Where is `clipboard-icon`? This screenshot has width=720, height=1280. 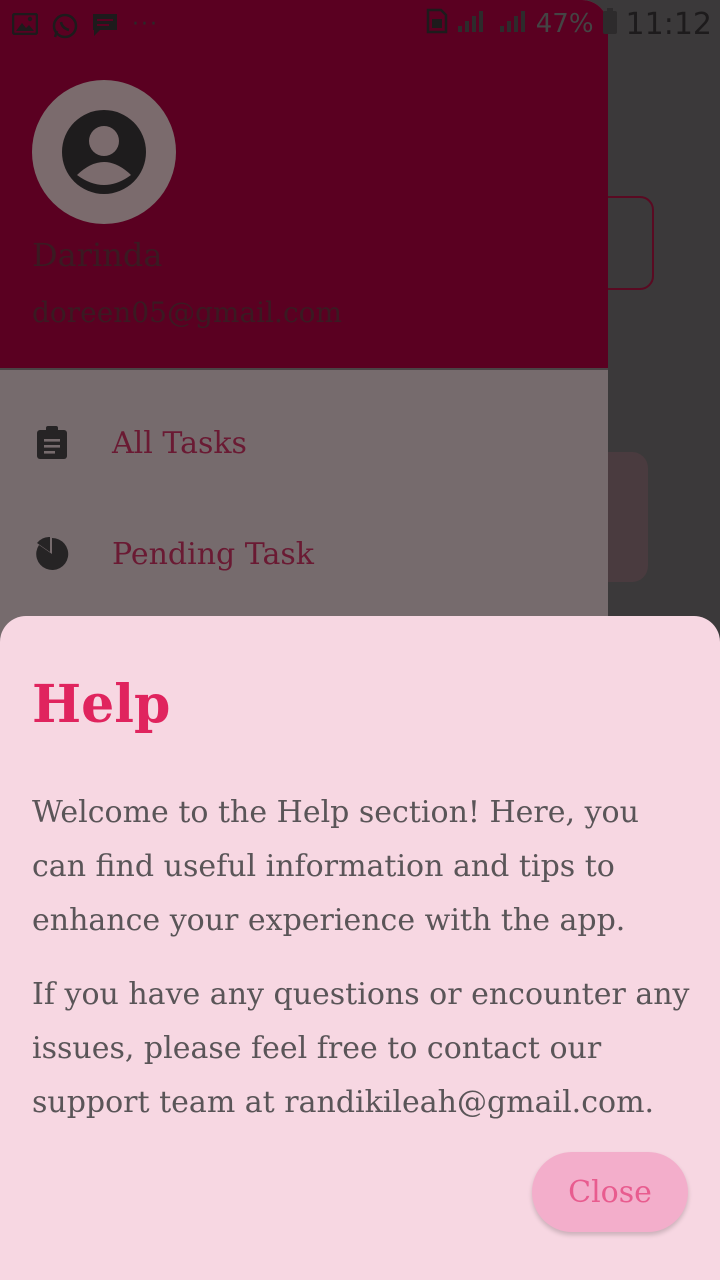
clipboard-icon is located at coordinates (52, 443).